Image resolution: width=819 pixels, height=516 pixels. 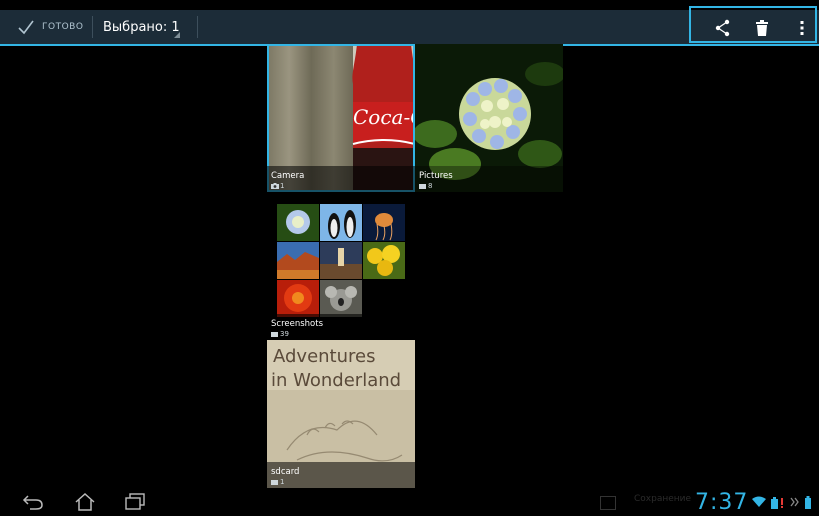 I want to click on album-title: sdcard, so click(x=285, y=472).